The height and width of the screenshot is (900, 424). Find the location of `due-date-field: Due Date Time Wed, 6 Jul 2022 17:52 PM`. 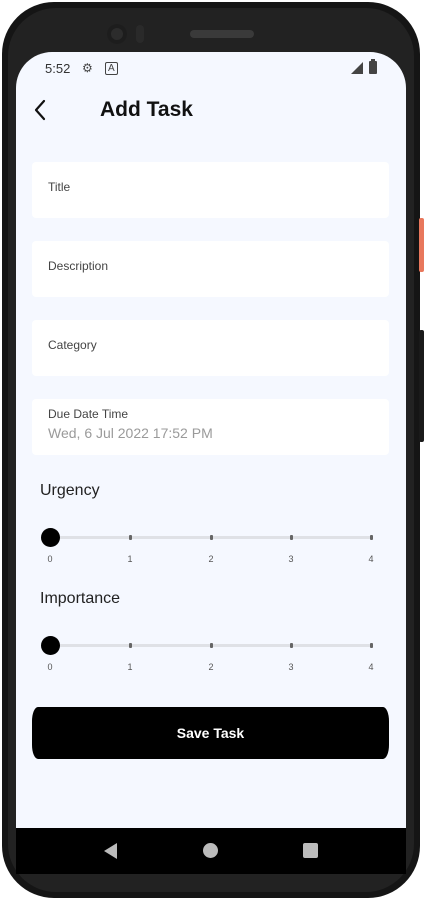

due-date-field: Due Date Time Wed, 6 Jul 2022 17:52 PM is located at coordinates (210, 427).